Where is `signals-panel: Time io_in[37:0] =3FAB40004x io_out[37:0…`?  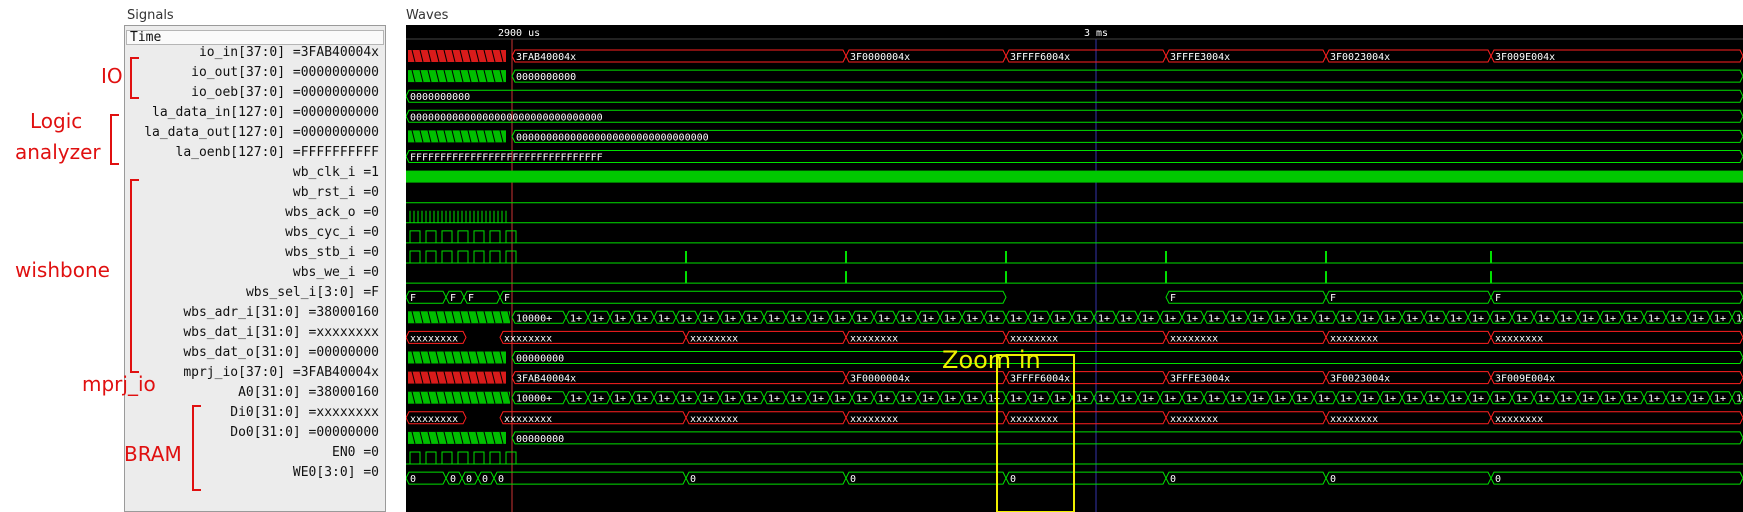
signals-panel: Time io_in[37:0] =3FAB40004x io_out[37:0… is located at coordinates (255, 268).